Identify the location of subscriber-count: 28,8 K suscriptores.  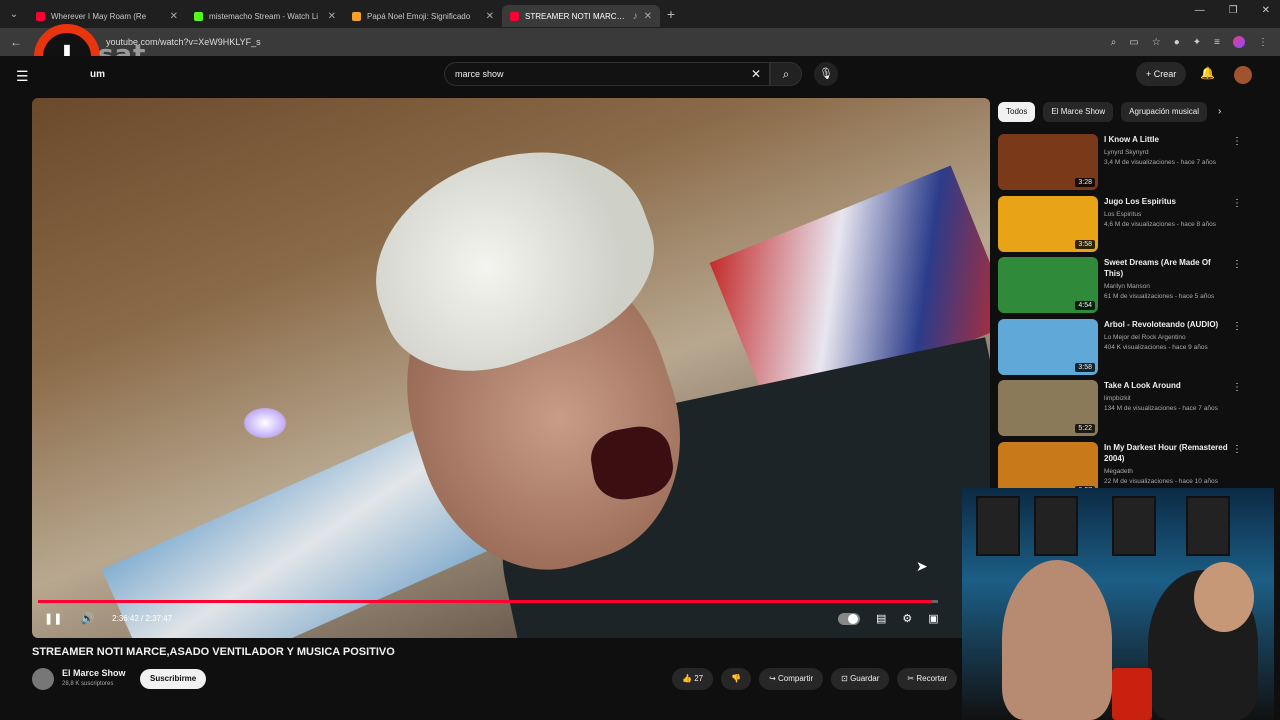
(88, 684).